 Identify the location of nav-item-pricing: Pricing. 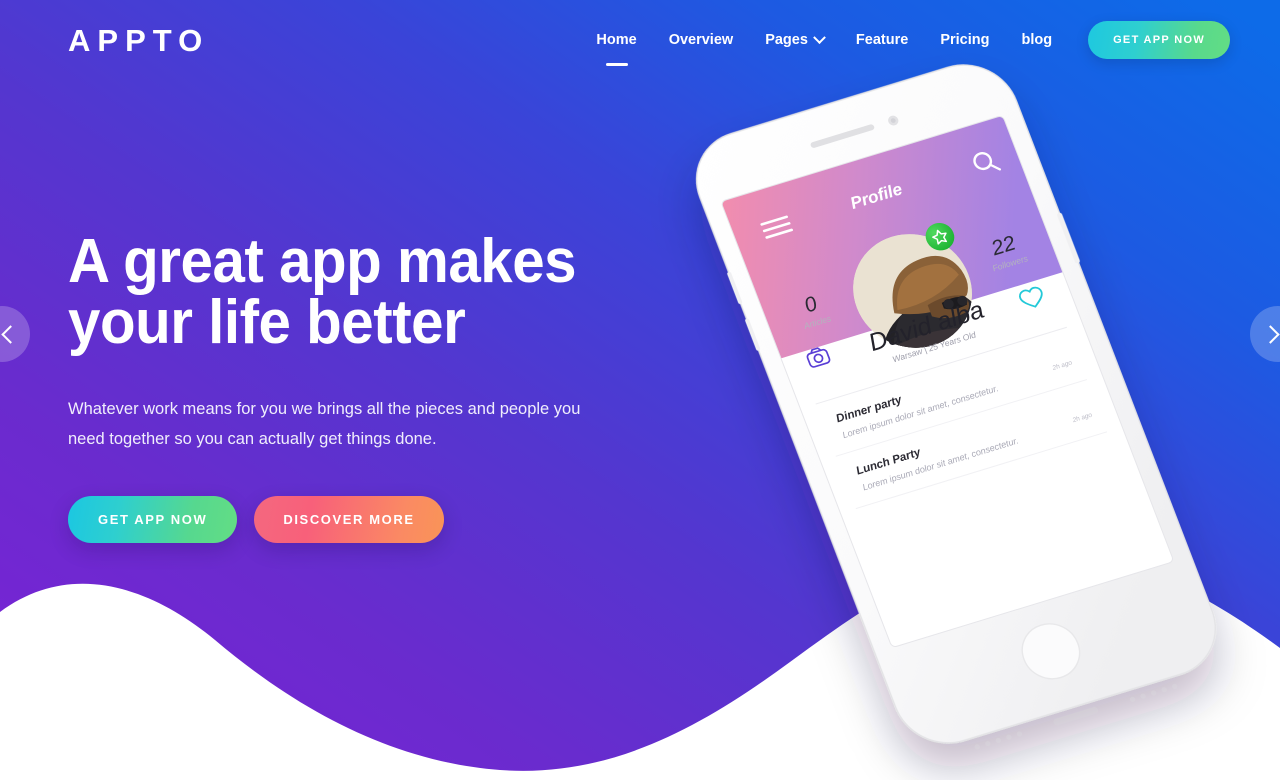
(964, 40).